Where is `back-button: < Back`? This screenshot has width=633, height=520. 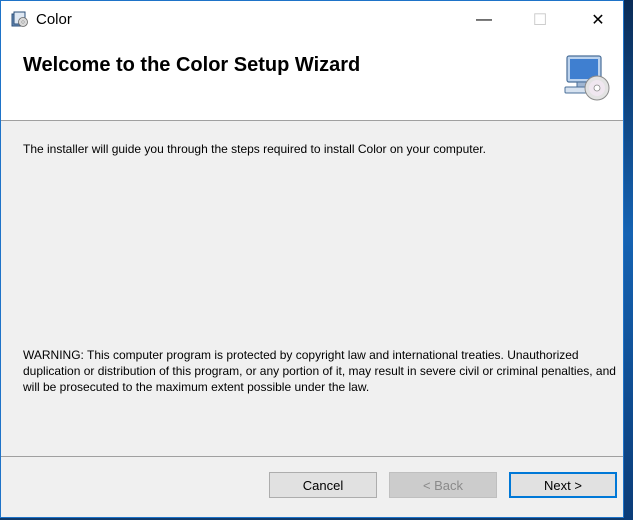
back-button: < Back is located at coordinates (443, 485).